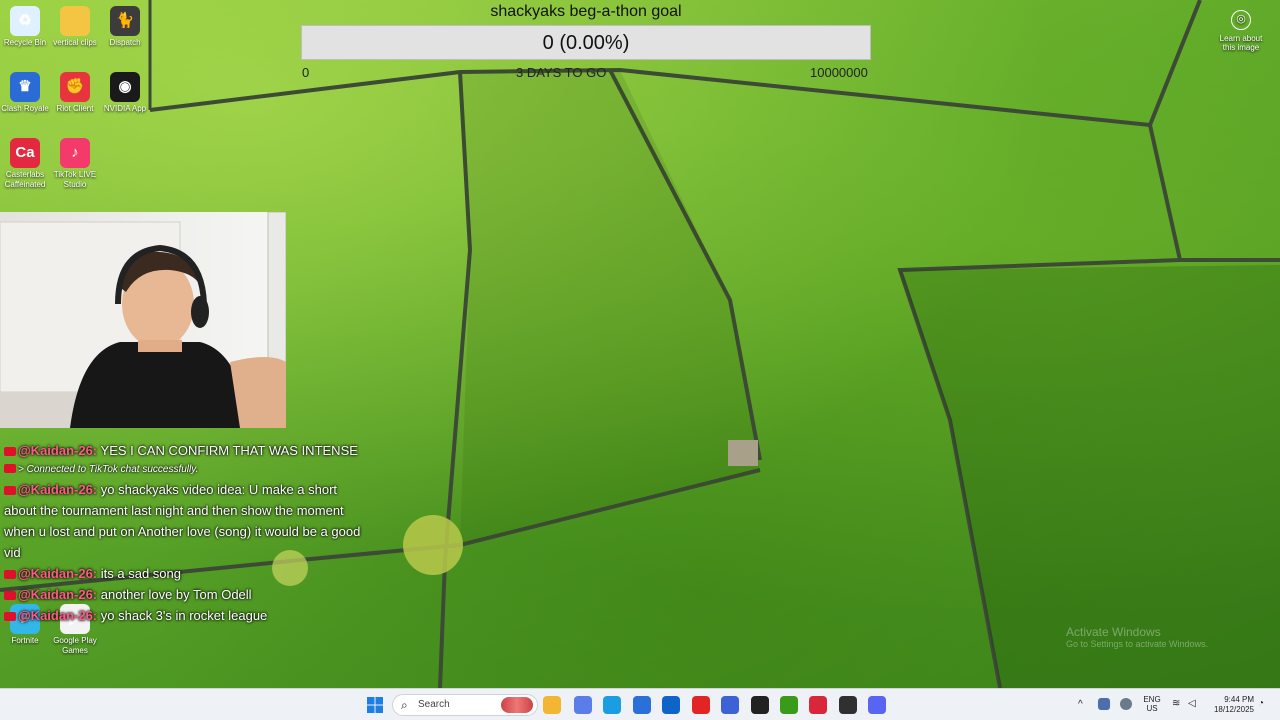 Image resolution: width=1280 pixels, height=720 pixels. Describe the element at coordinates (140, 573) in the screenshot. I see `chat-text: its a sad song` at that location.